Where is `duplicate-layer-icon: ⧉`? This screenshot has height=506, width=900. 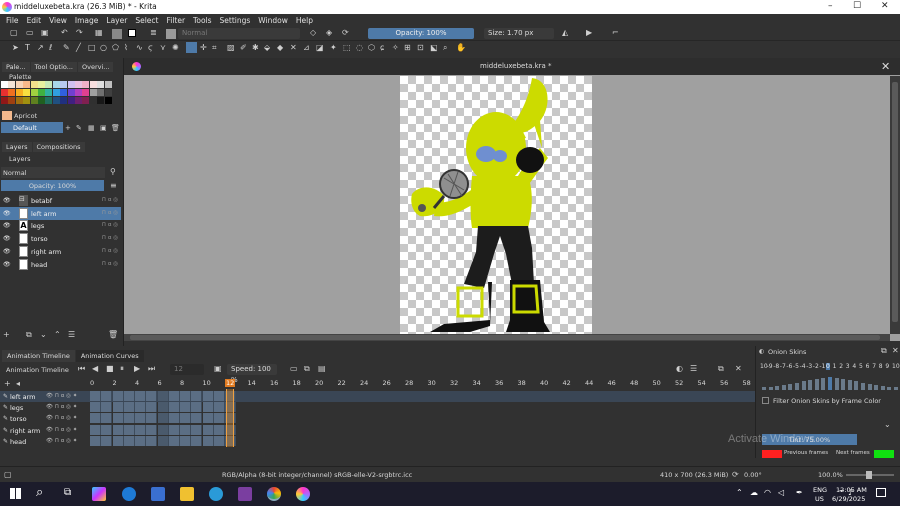 duplicate-layer-icon: ⧉ is located at coordinates (29, 335).